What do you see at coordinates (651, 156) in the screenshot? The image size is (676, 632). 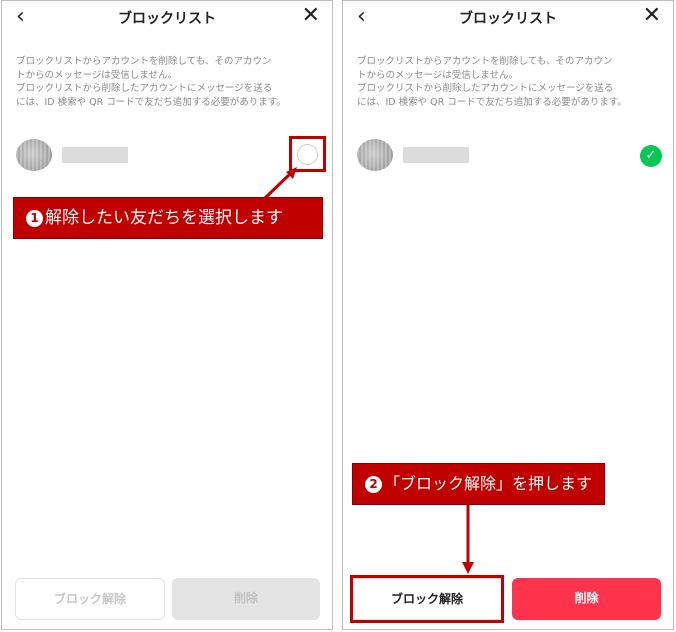 I see `check-icon: ✓` at bounding box center [651, 156].